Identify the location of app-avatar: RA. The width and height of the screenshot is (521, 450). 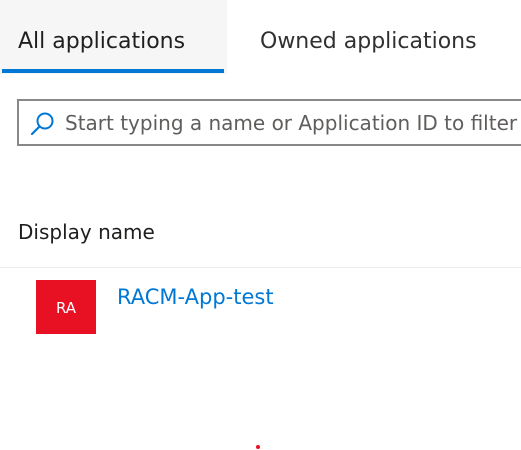
(66, 307).